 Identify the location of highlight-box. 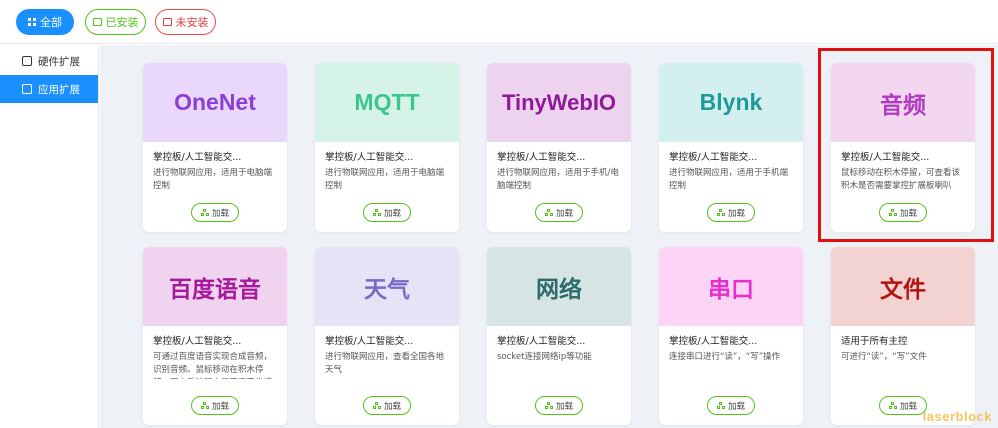
(906, 145).